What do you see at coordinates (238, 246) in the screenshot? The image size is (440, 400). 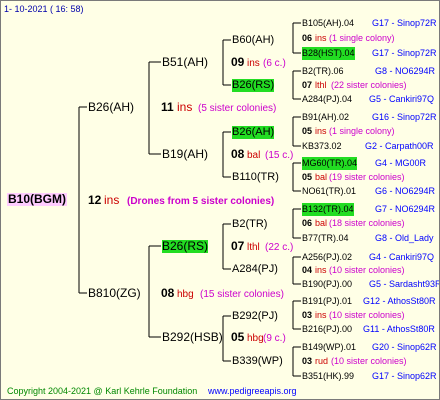 I see `mf-year: 07` at bounding box center [238, 246].